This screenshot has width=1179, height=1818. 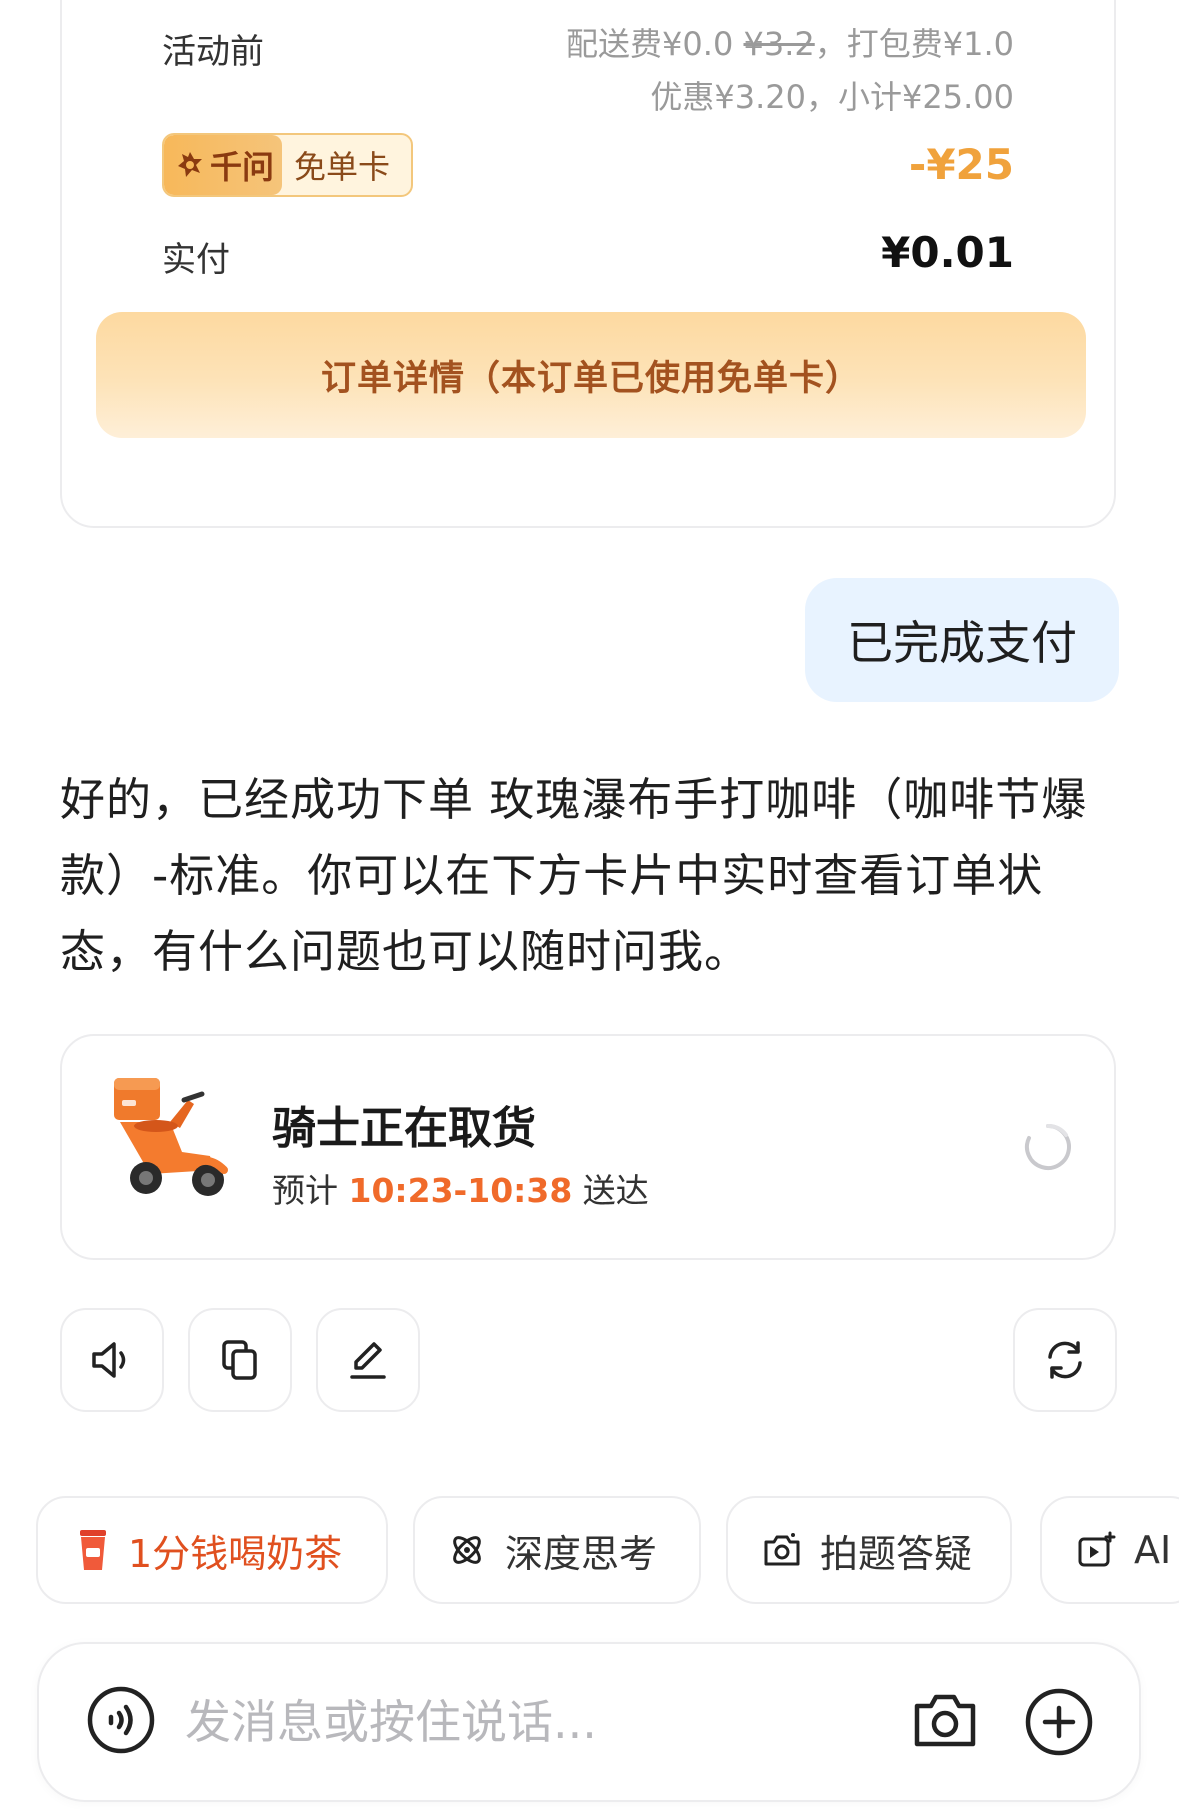 I want to click on milk-tea-icon, so click(x=93, y=1550).